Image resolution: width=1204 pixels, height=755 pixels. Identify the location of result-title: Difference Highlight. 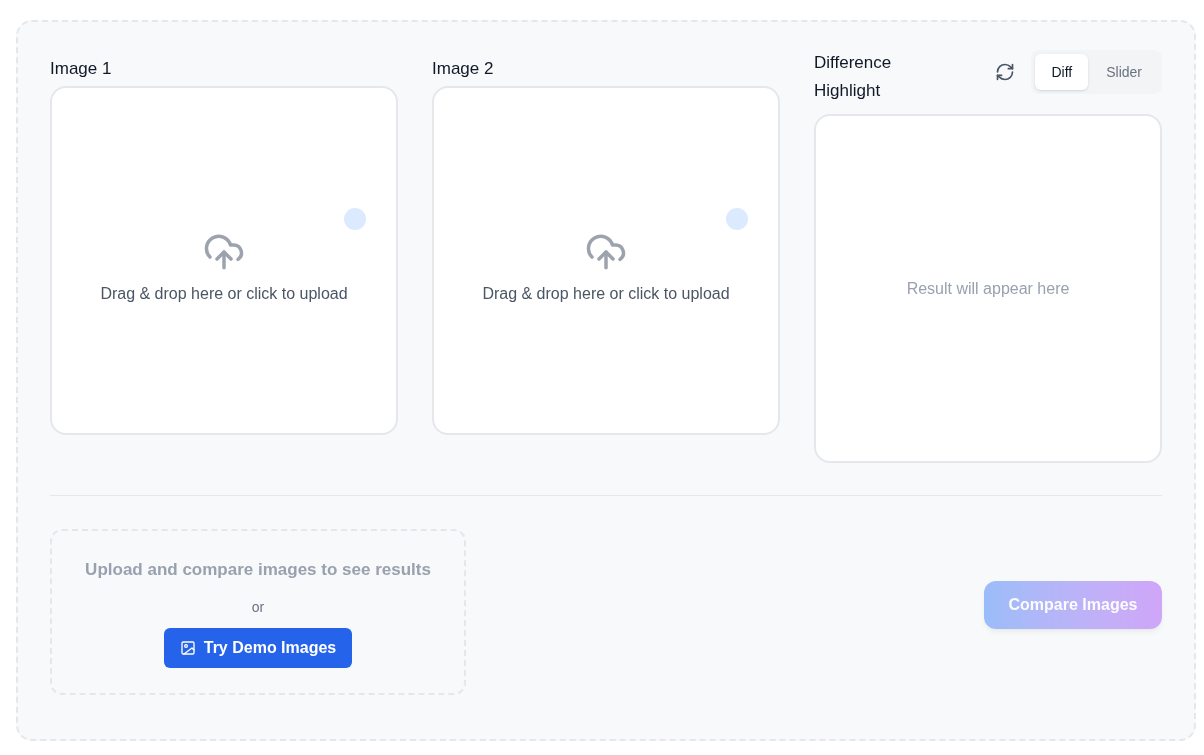
(853, 77).